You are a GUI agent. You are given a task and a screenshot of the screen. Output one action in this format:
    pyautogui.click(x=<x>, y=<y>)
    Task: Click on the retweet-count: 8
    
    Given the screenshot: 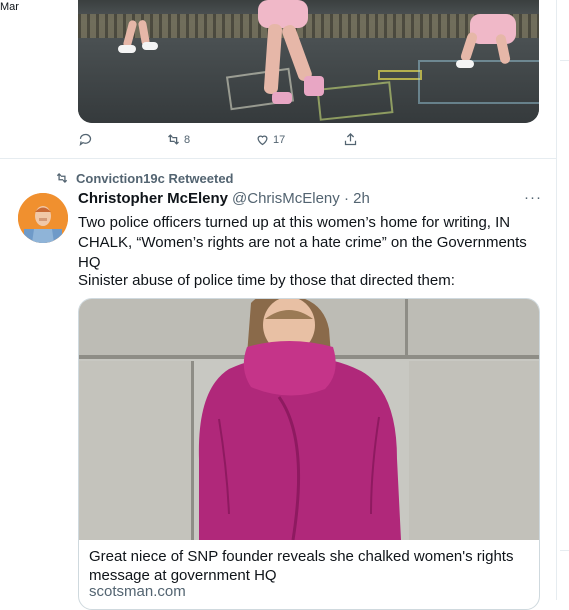 What is the action you would take?
    pyautogui.click(x=187, y=139)
    